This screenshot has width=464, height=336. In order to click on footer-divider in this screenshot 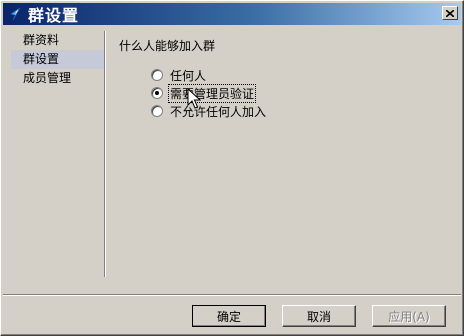, I will do `click(232, 295)`.